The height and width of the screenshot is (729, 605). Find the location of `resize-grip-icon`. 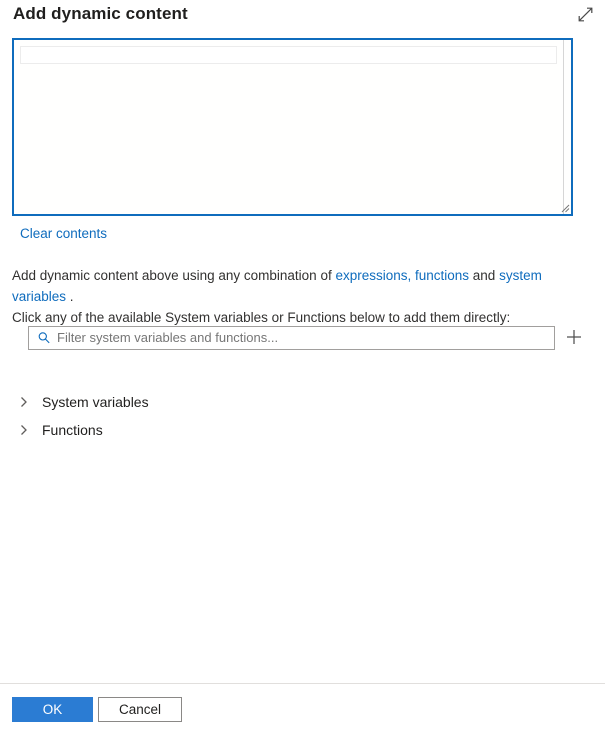

resize-grip-icon is located at coordinates (564, 207).